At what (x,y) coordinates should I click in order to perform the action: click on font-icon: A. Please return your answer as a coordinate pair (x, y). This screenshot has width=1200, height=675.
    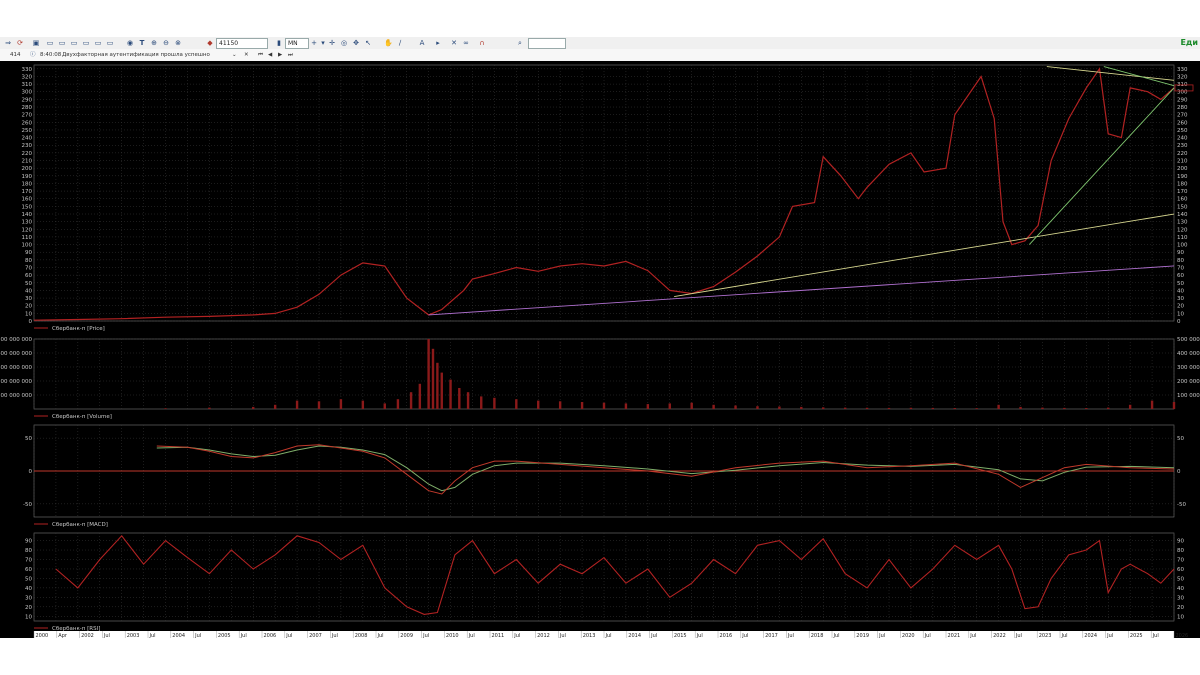
    Looking at the image, I should click on (422, 43).